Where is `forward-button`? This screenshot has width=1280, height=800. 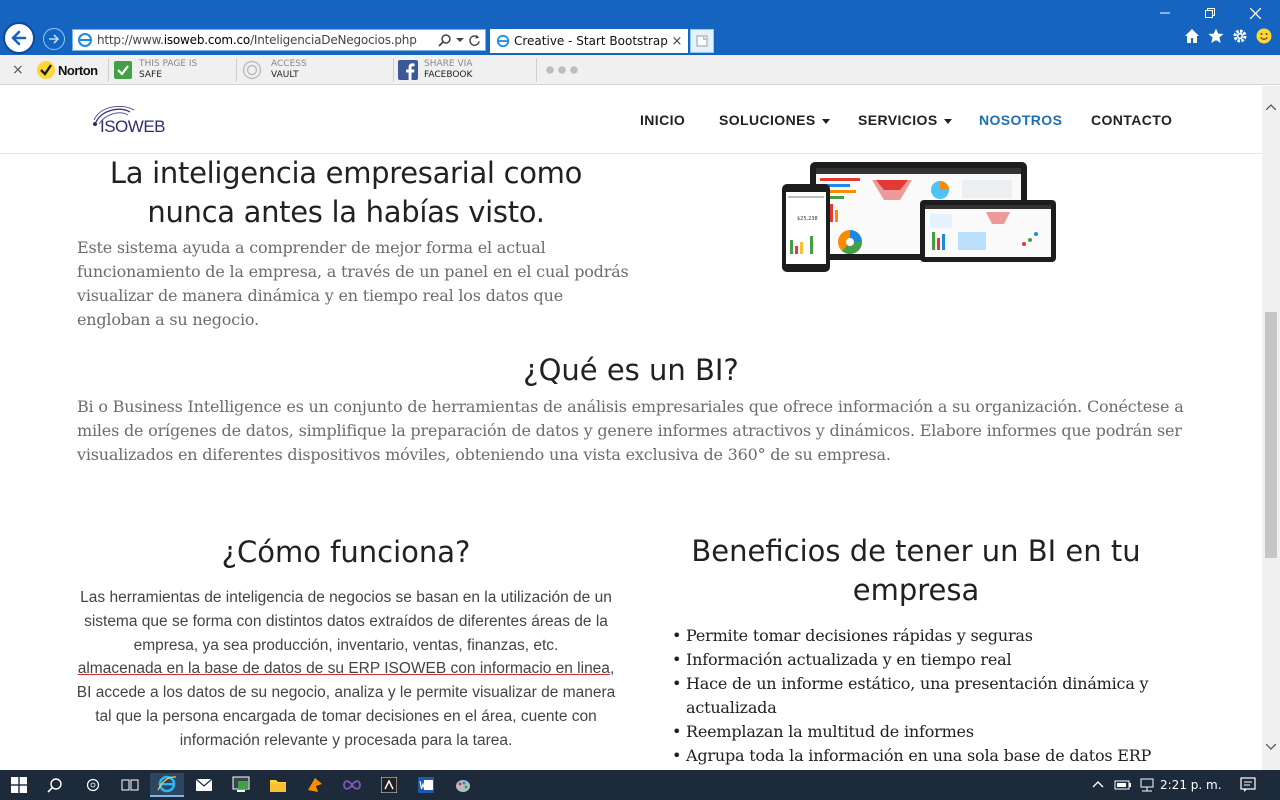
forward-button is located at coordinates (54, 39).